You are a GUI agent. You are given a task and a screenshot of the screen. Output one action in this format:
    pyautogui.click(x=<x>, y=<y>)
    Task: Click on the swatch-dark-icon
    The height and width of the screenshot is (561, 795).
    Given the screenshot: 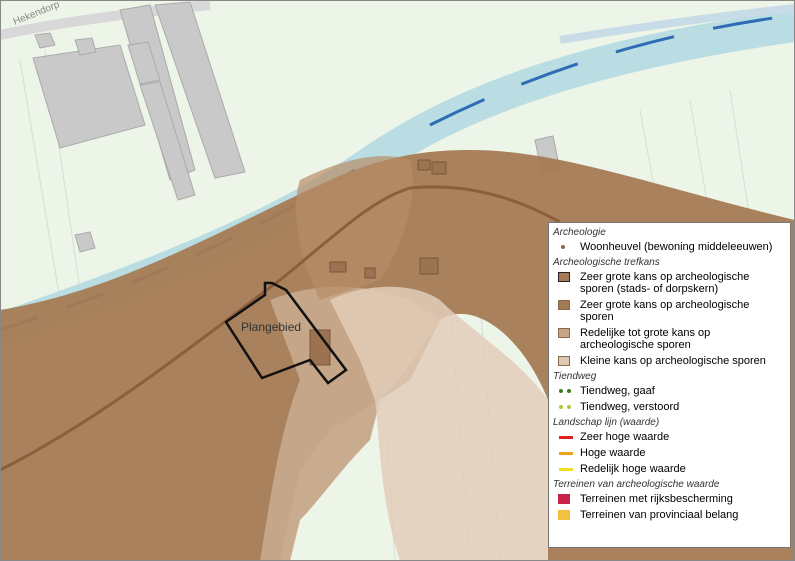 What is the action you would take?
    pyautogui.click(x=567, y=277)
    